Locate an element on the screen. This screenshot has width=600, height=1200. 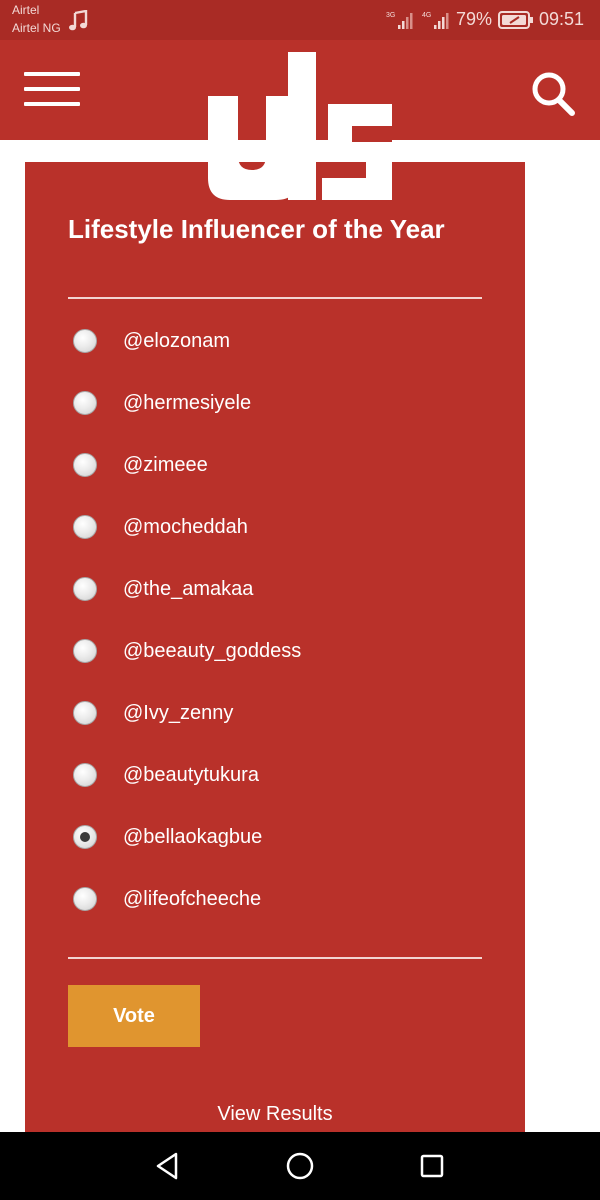
poll-option: @the_amakaa is located at coordinates (283, 589).